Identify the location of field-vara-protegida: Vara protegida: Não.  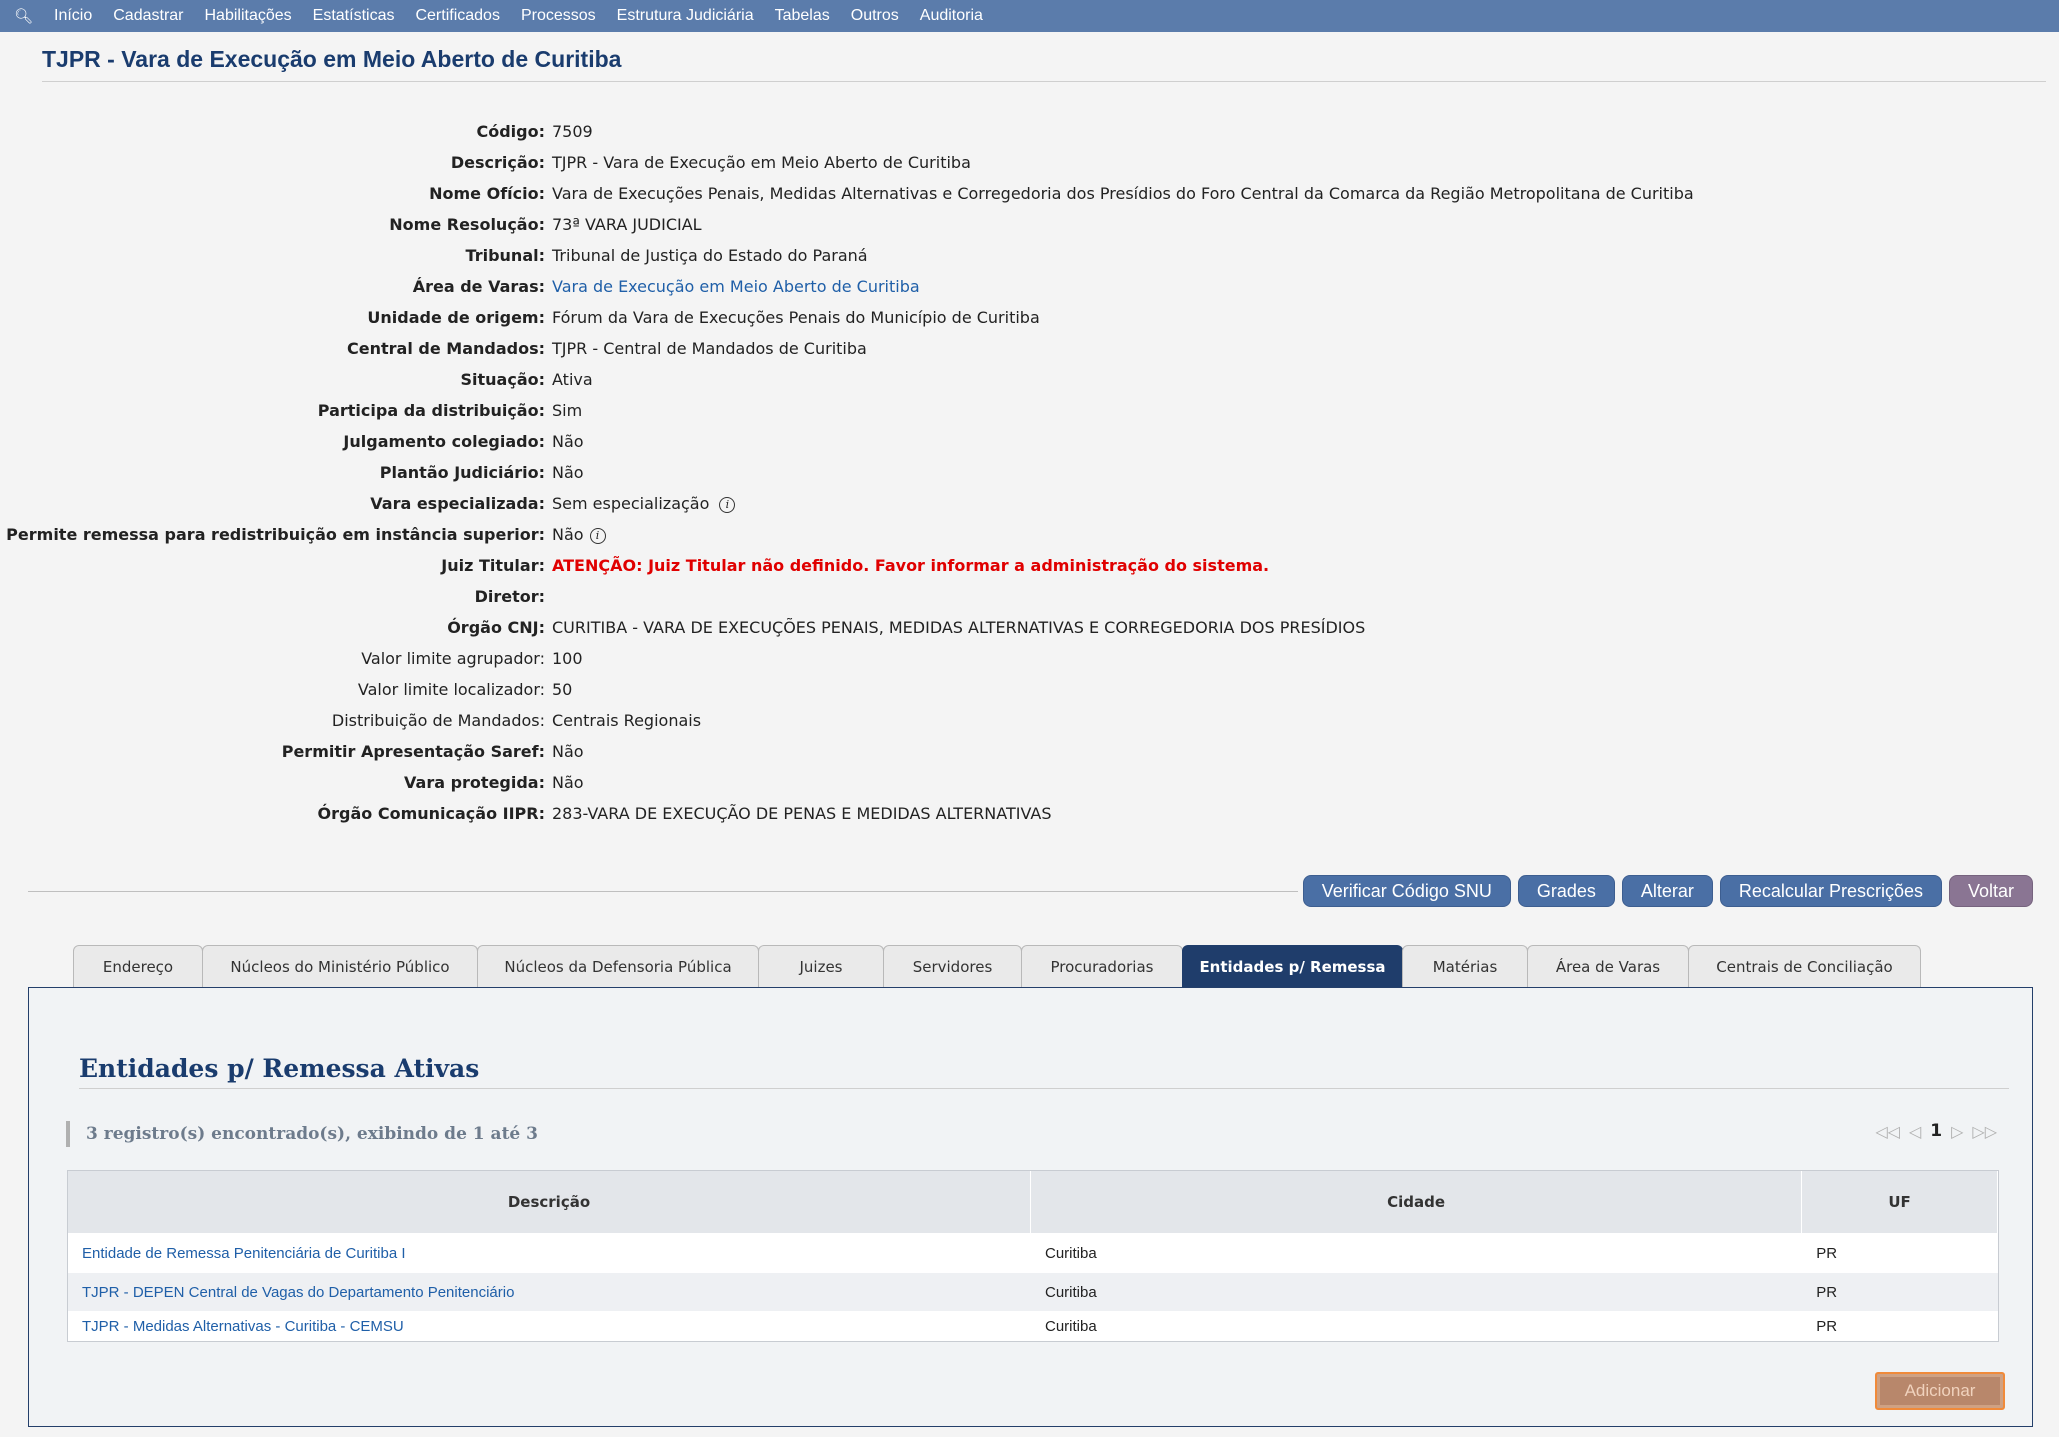
(1029, 782).